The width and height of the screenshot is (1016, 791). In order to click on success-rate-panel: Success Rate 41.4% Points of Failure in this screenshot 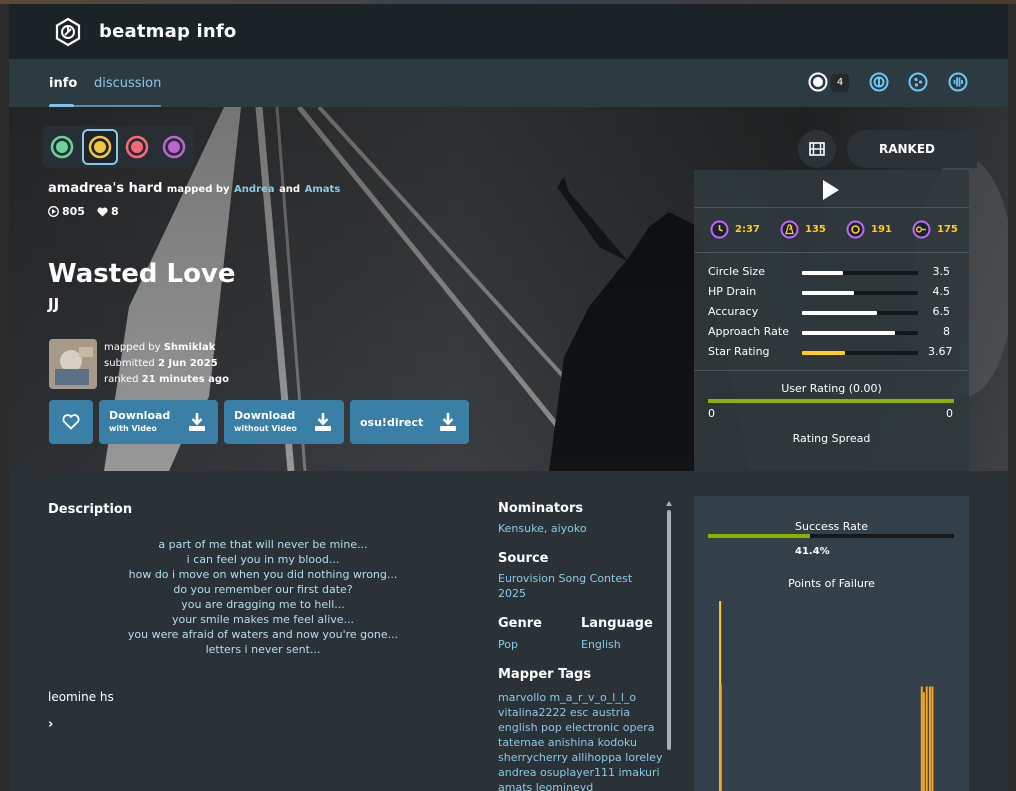, I will do `click(831, 643)`.